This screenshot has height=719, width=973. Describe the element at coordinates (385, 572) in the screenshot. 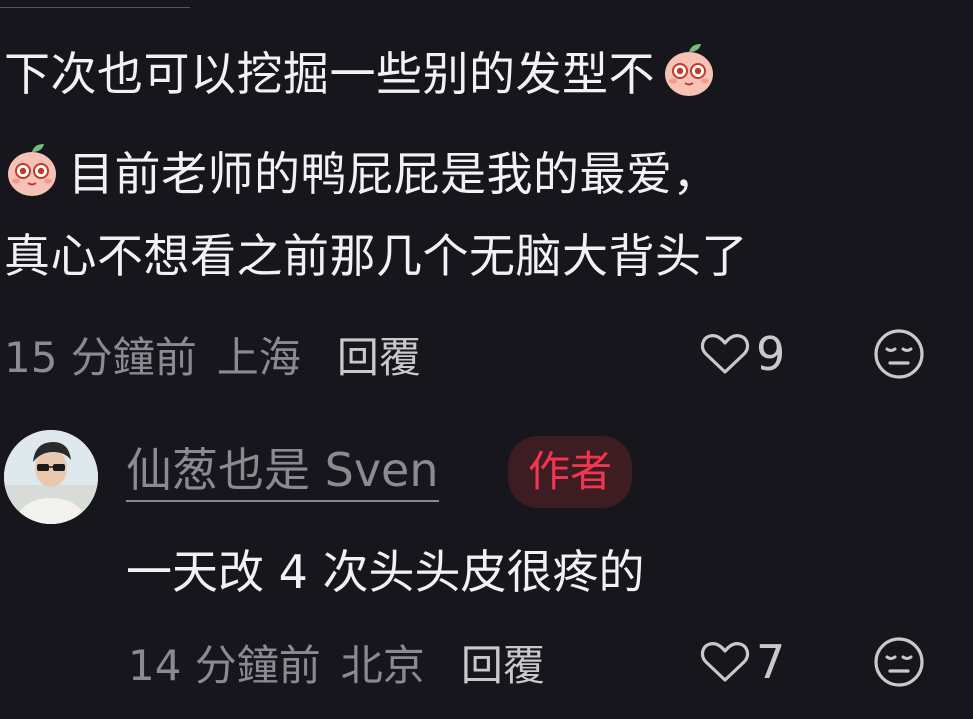

I see `reply-text: 一天改 4 次头头皮很疼的` at that location.